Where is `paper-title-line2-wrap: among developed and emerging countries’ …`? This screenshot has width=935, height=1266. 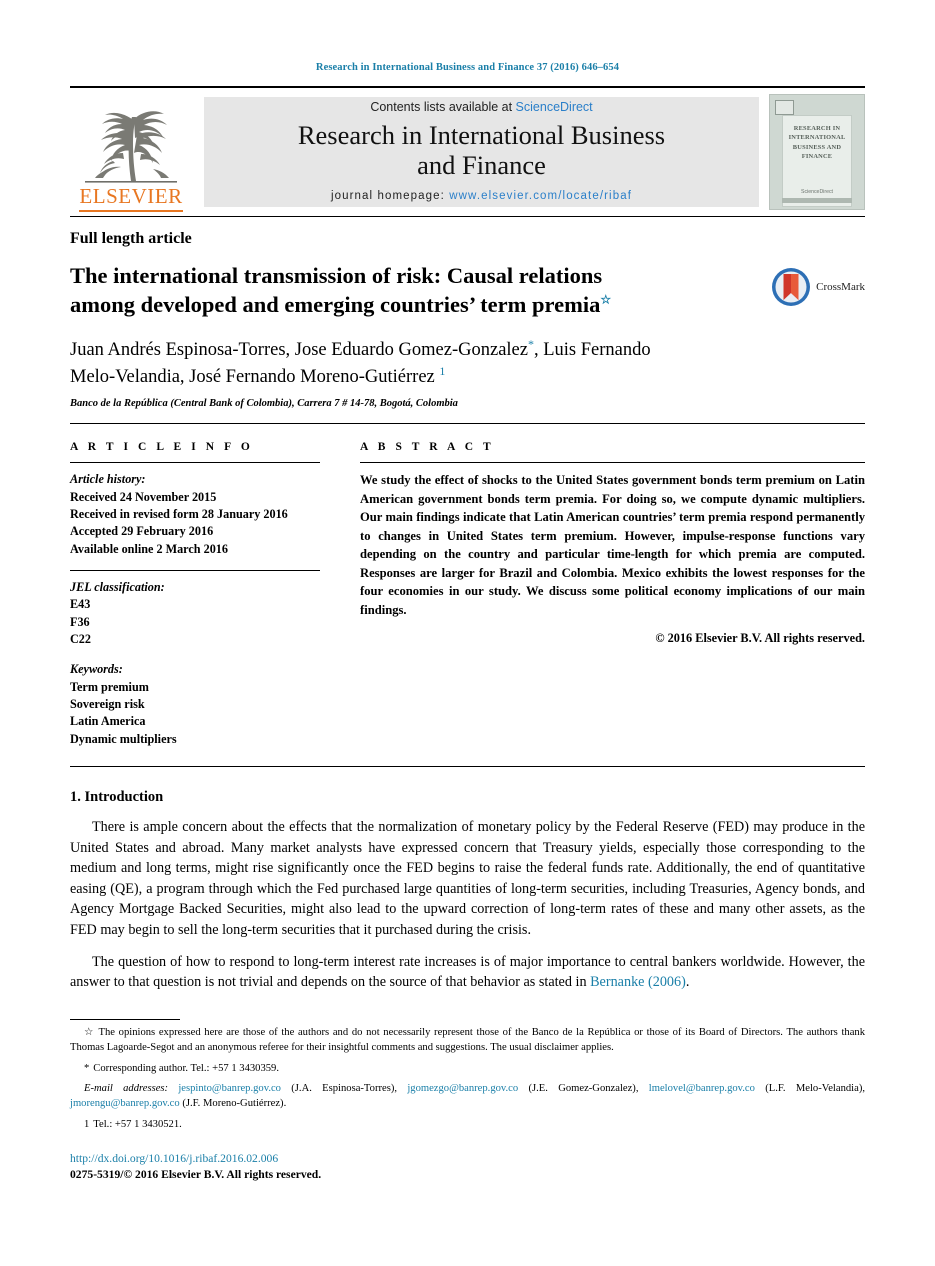 paper-title-line2-wrap: among developed and emerging countries’ … is located at coordinates (412, 305).